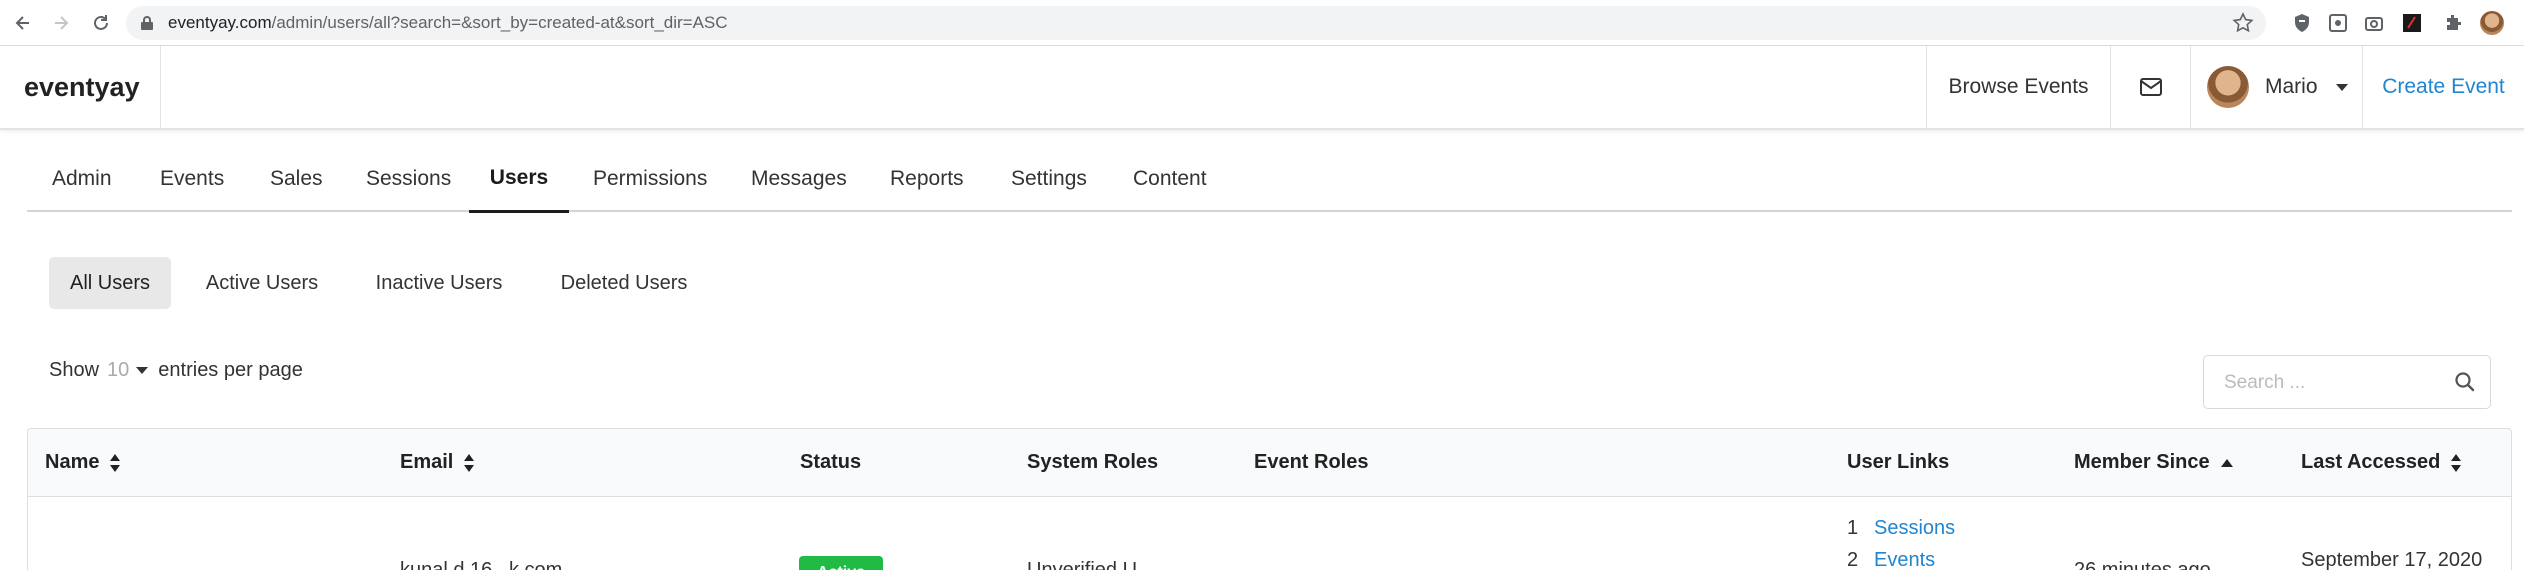  I want to click on camera-icon, so click(2374, 23).